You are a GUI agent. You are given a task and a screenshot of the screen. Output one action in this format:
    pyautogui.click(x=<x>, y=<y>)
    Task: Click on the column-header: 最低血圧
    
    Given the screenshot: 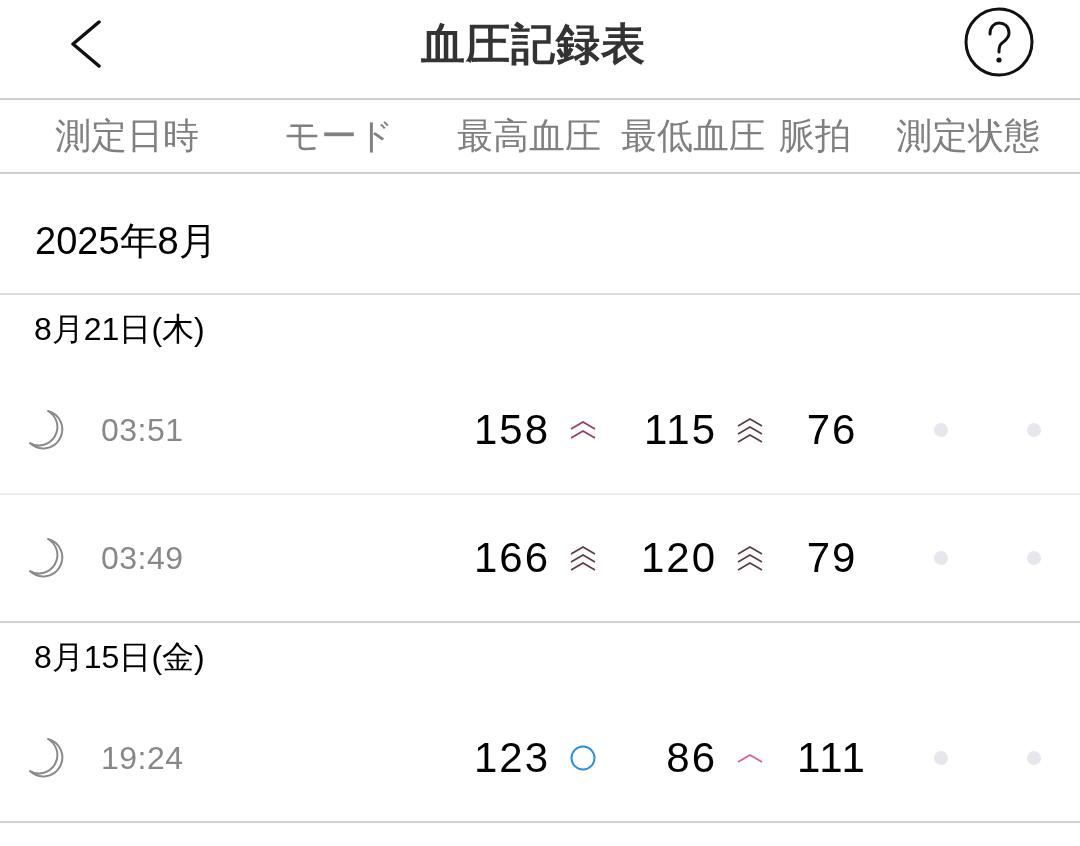 What is the action you would take?
    pyautogui.click(x=693, y=136)
    